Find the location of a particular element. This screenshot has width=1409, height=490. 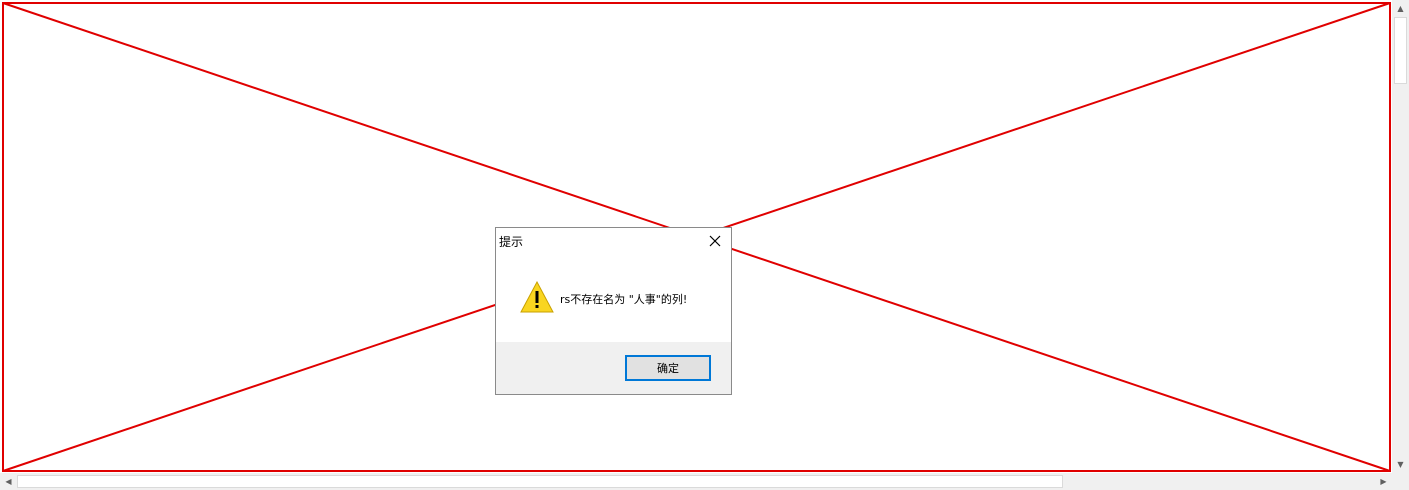

dialog-button-bar: 确定 is located at coordinates (613, 368).